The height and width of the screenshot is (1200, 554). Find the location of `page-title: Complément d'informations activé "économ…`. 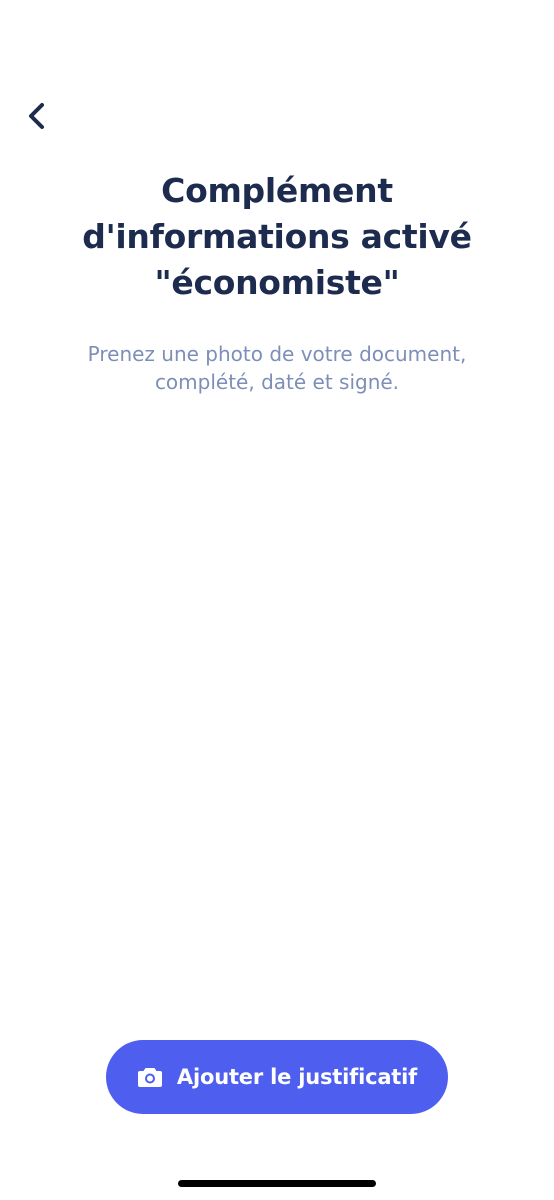

page-title: Complément d'informations activé "économ… is located at coordinates (277, 236).